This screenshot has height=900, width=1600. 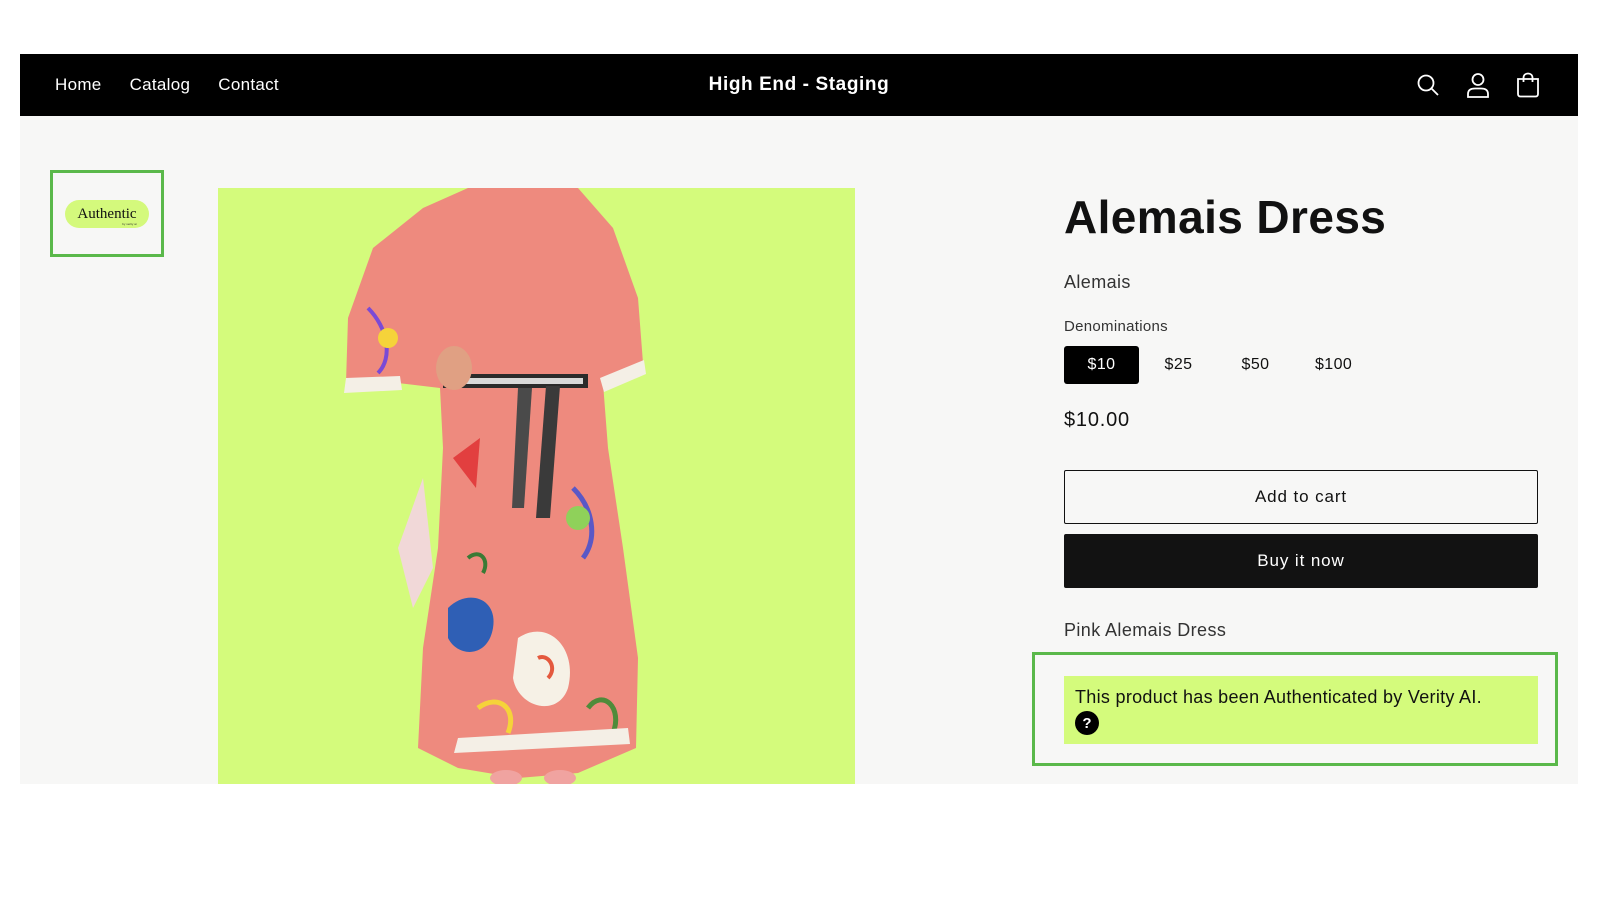 I want to click on product-description: Pink Alemais Dress, so click(x=1145, y=630).